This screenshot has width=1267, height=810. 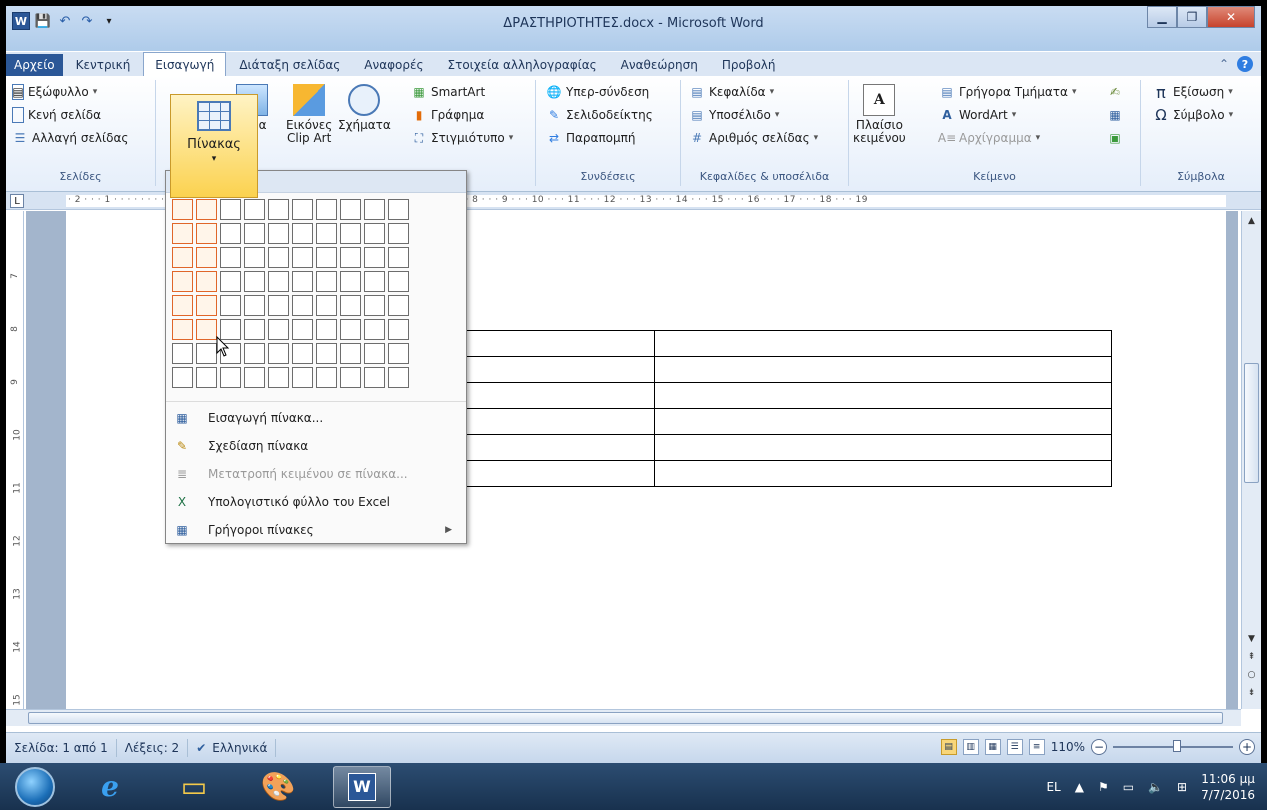 What do you see at coordinates (749, 65) in the screenshot?
I see `tab-view: Προβολή` at bounding box center [749, 65].